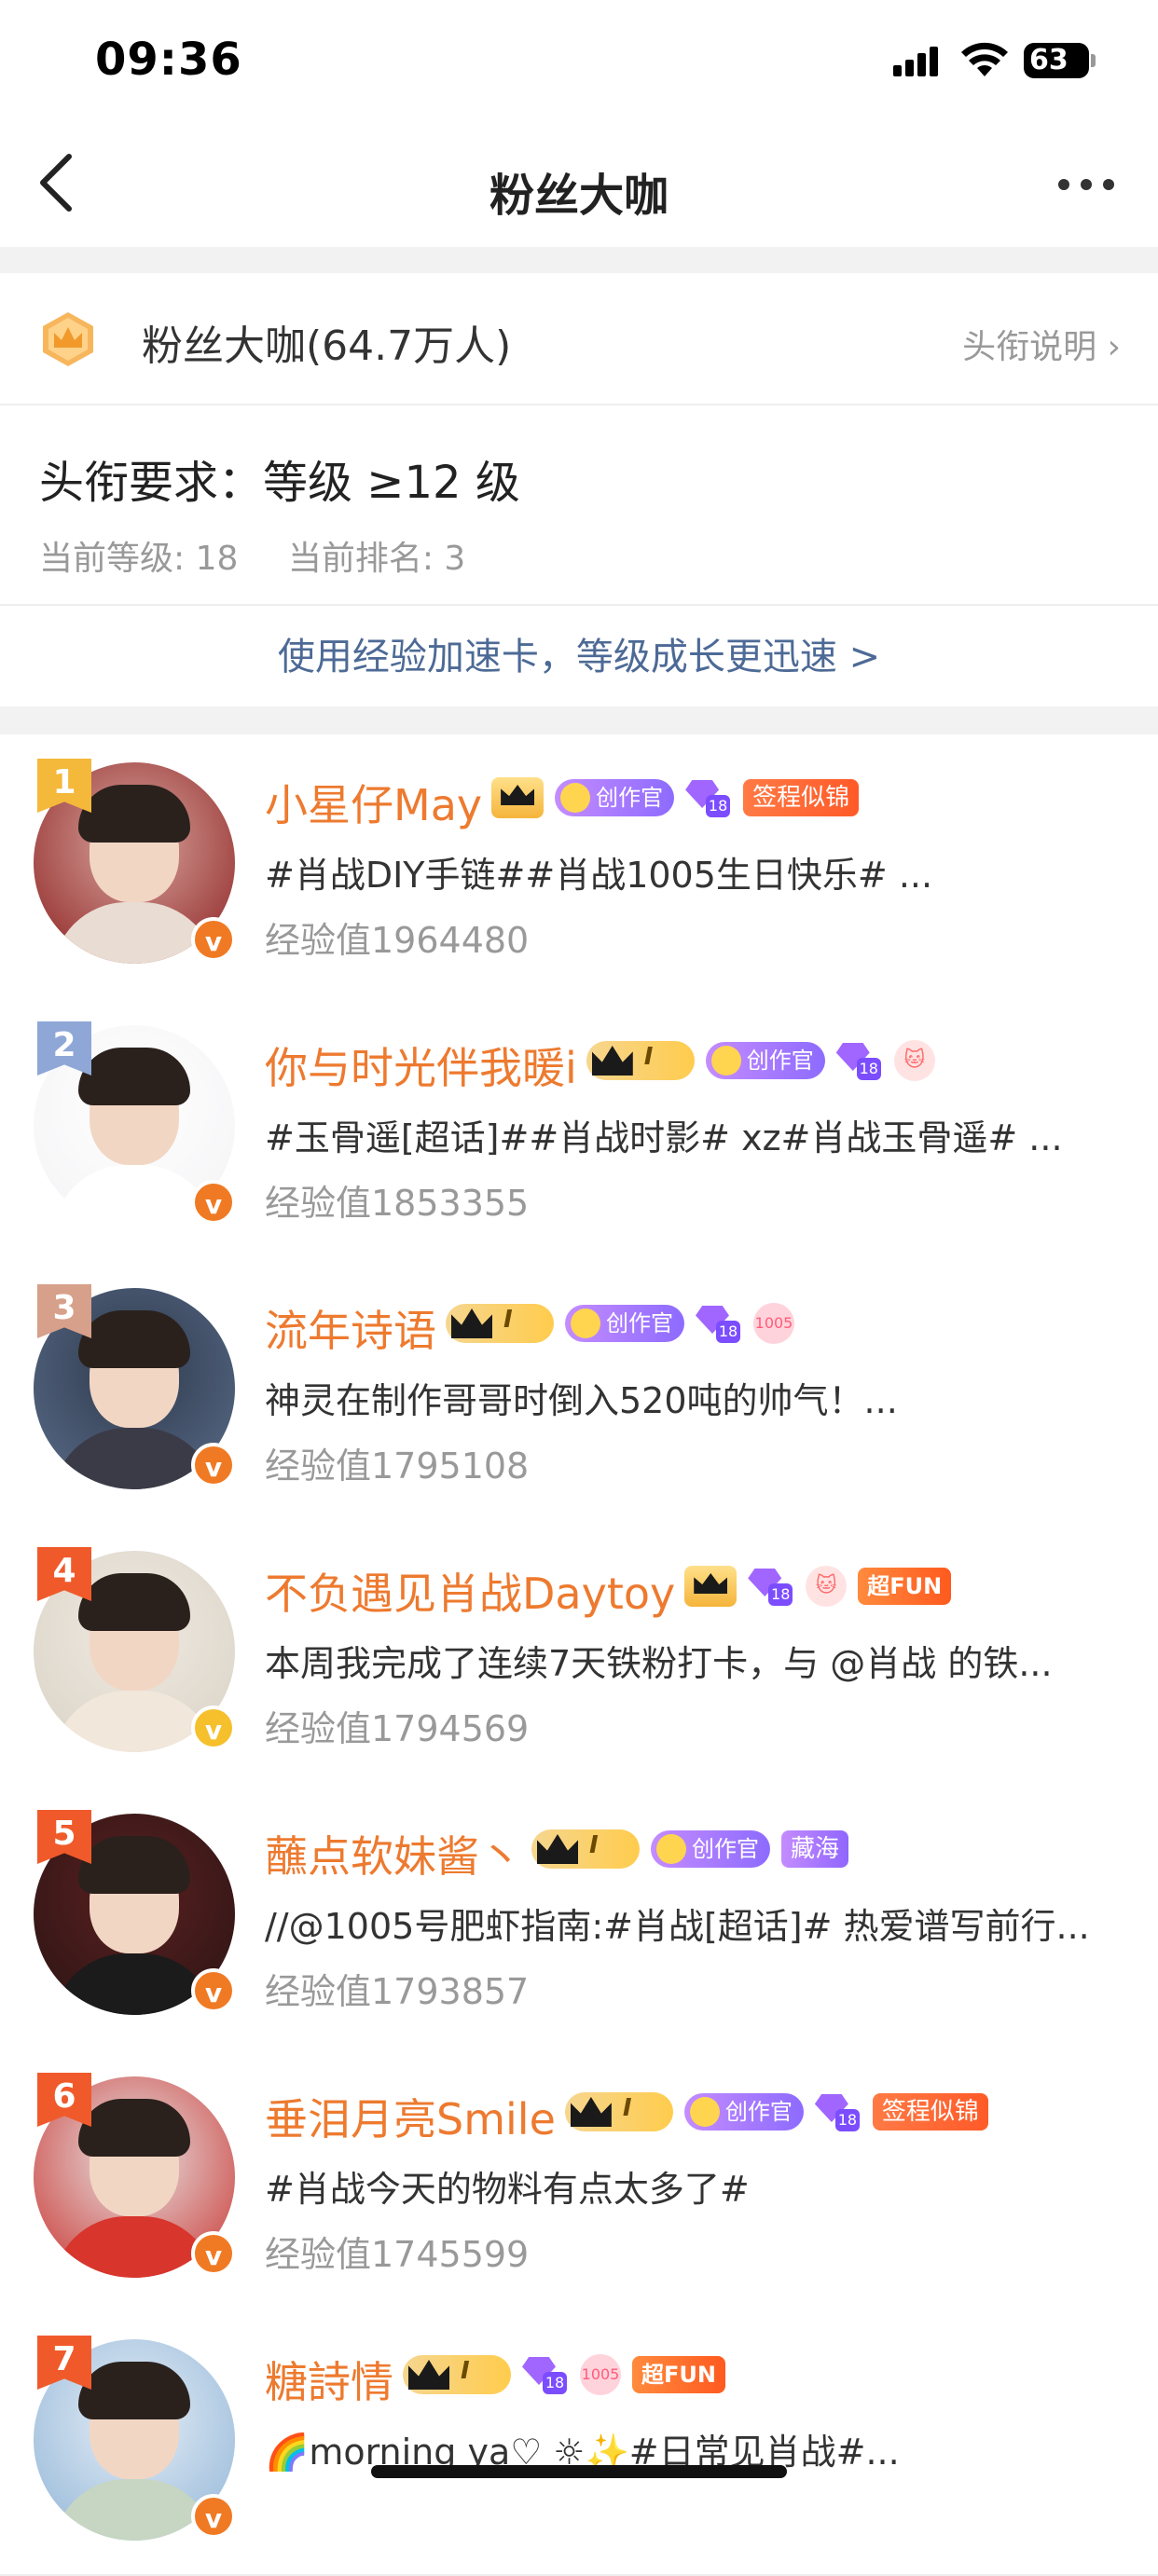  I want to click on battery-cap, so click(1093, 60).